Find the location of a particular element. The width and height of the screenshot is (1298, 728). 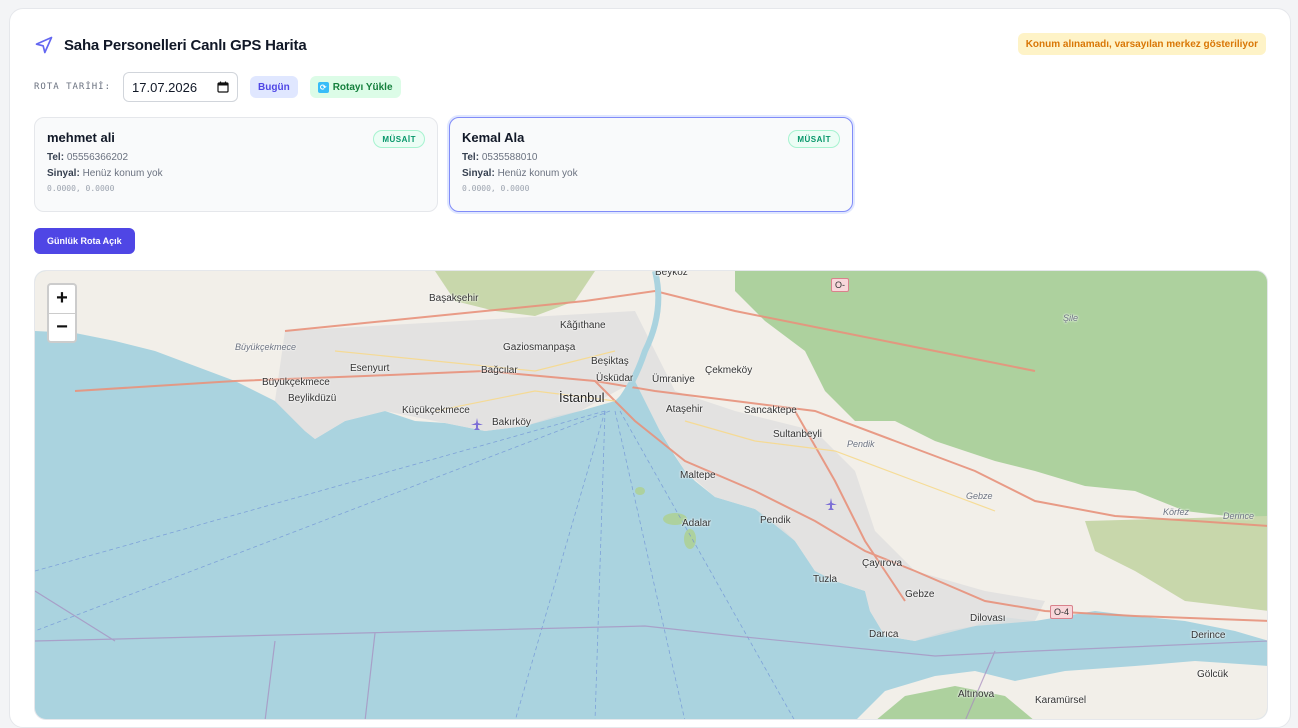

calendar-icon is located at coordinates (223, 87).